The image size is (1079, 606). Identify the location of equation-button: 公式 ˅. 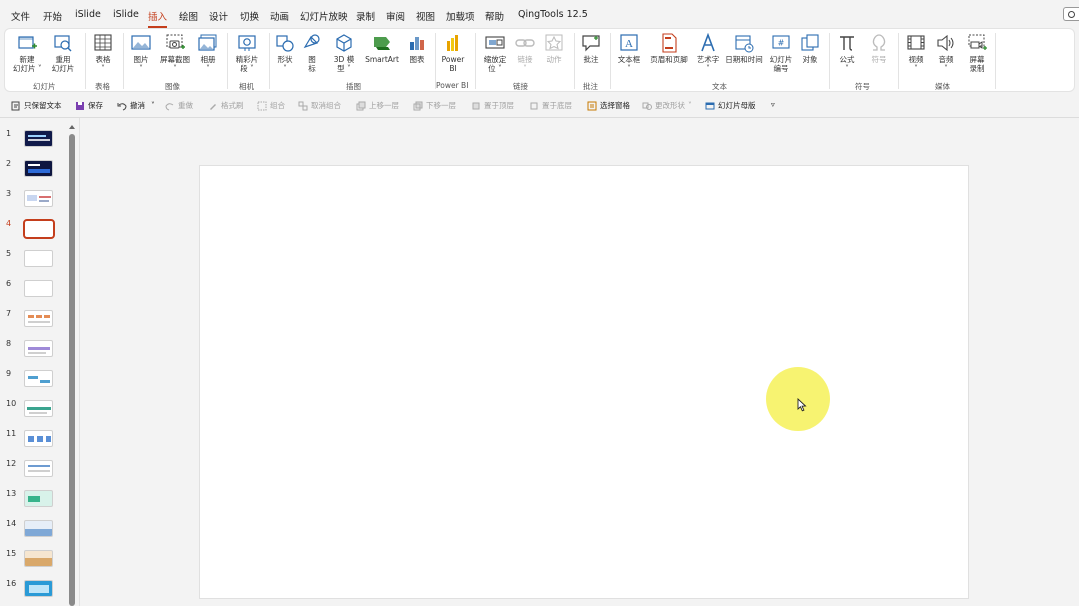
(847, 53).